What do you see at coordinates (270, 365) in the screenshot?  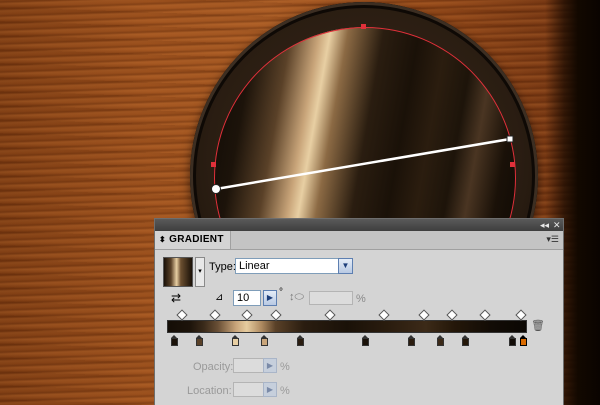 I see `opacity-dropdown-icon: ▶` at bounding box center [270, 365].